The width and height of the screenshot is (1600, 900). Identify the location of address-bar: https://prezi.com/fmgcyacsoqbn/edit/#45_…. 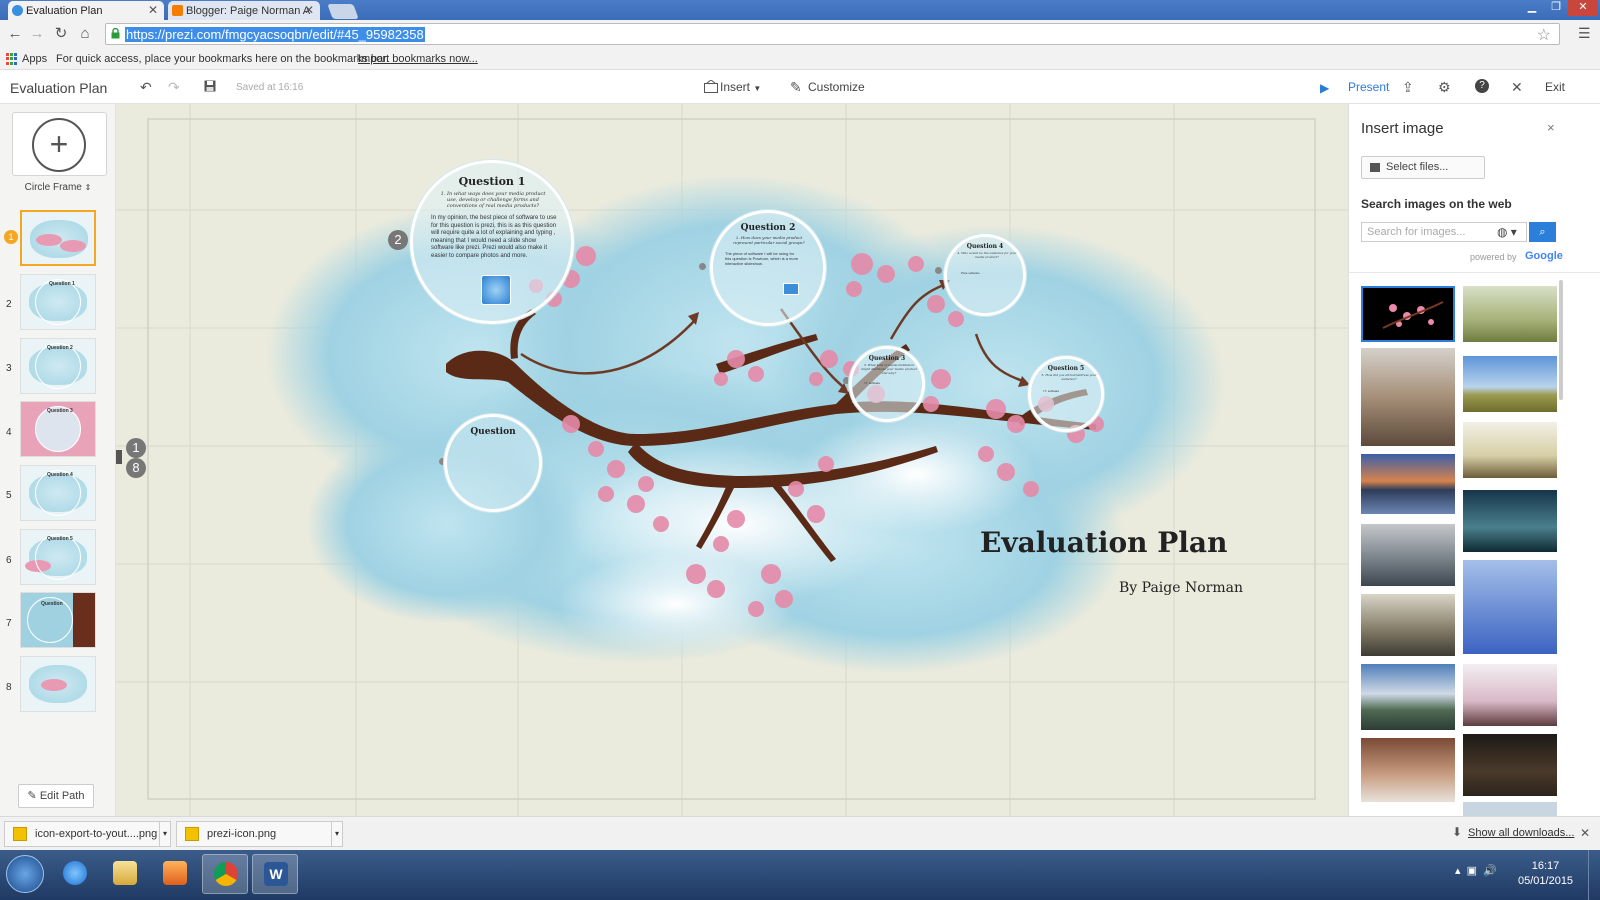
(832, 34).